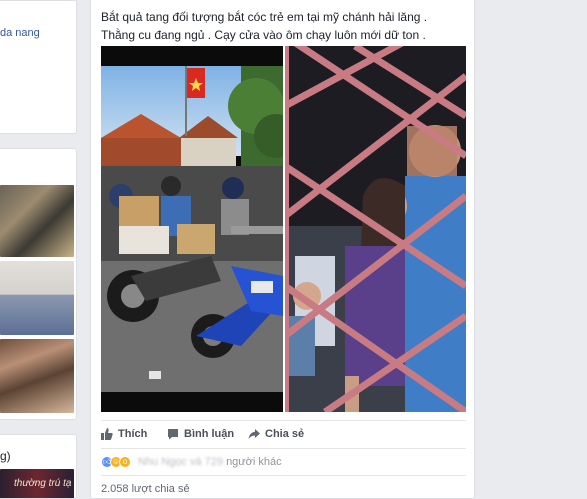  I want to click on sidebar-card-photos, so click(38, 284).